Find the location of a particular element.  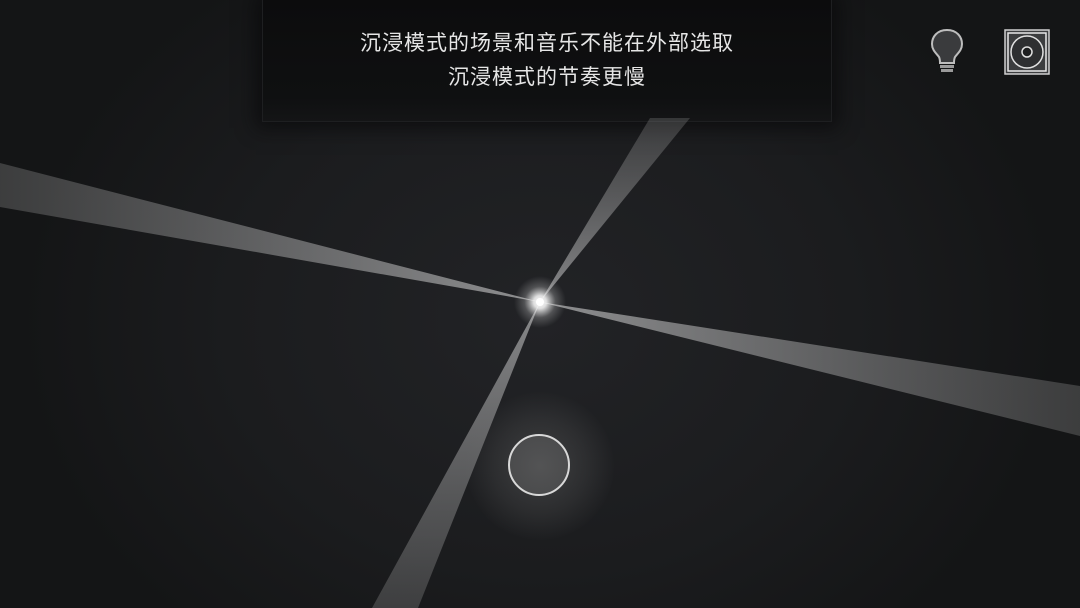

hint-button is located at coordinates (947, 51).